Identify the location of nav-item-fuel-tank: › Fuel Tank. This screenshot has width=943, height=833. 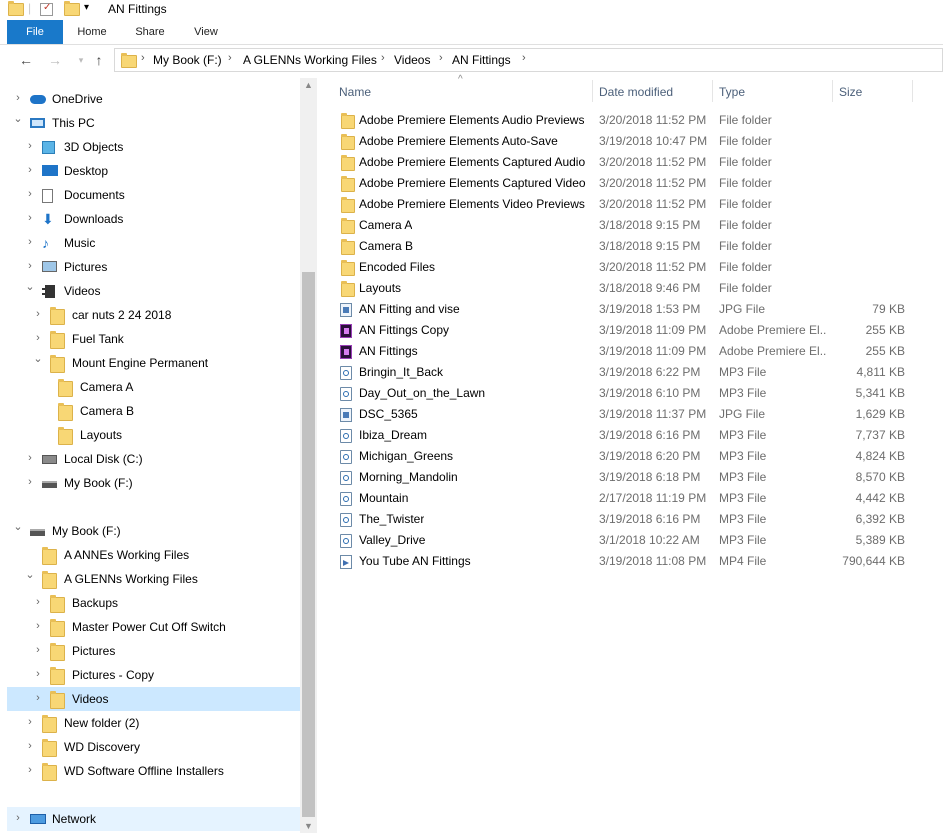
(153, 339).